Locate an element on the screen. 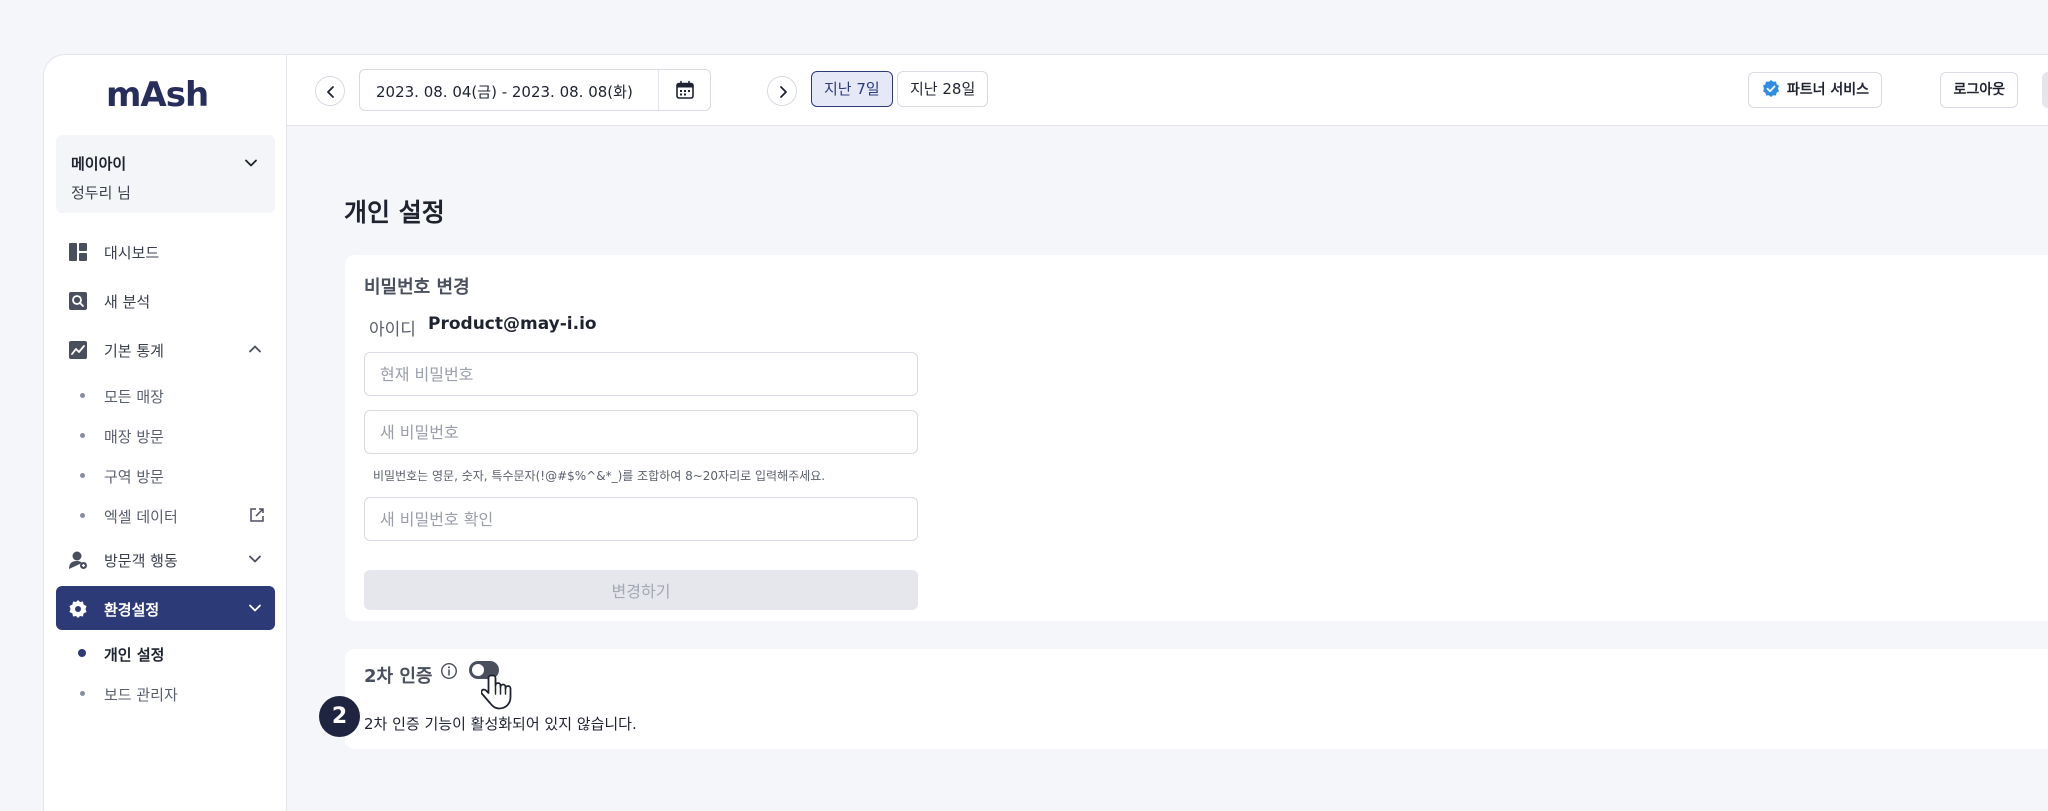 This screenshot has height=811, width=2048. info-icon is located at coordinates (449, 671).